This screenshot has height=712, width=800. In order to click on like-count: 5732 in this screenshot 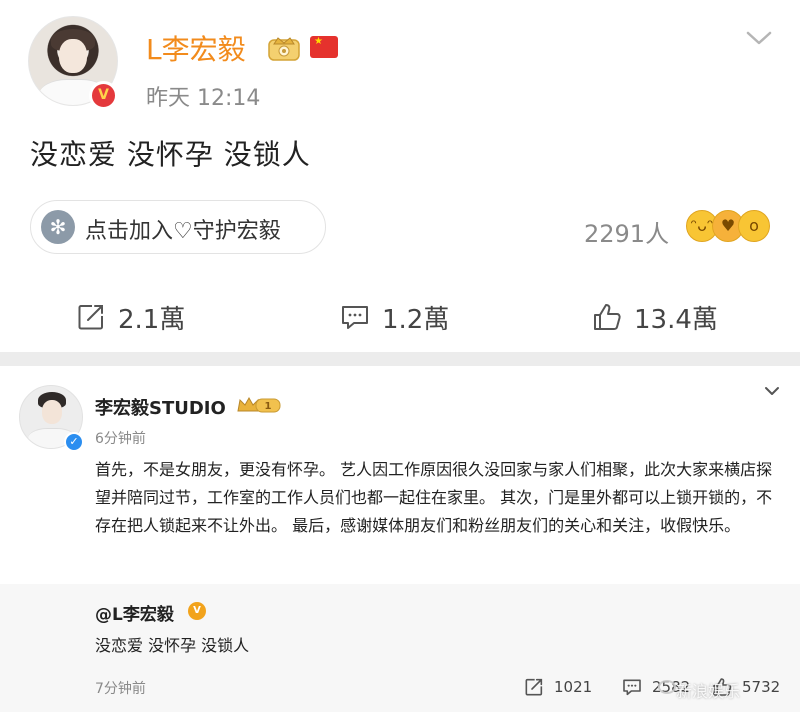, I will do `click(761, 687)`.